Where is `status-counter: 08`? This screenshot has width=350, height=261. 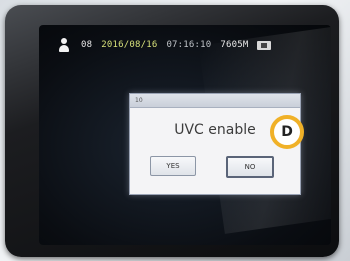
status-counter: 08 is located at coordinates (87, 45).